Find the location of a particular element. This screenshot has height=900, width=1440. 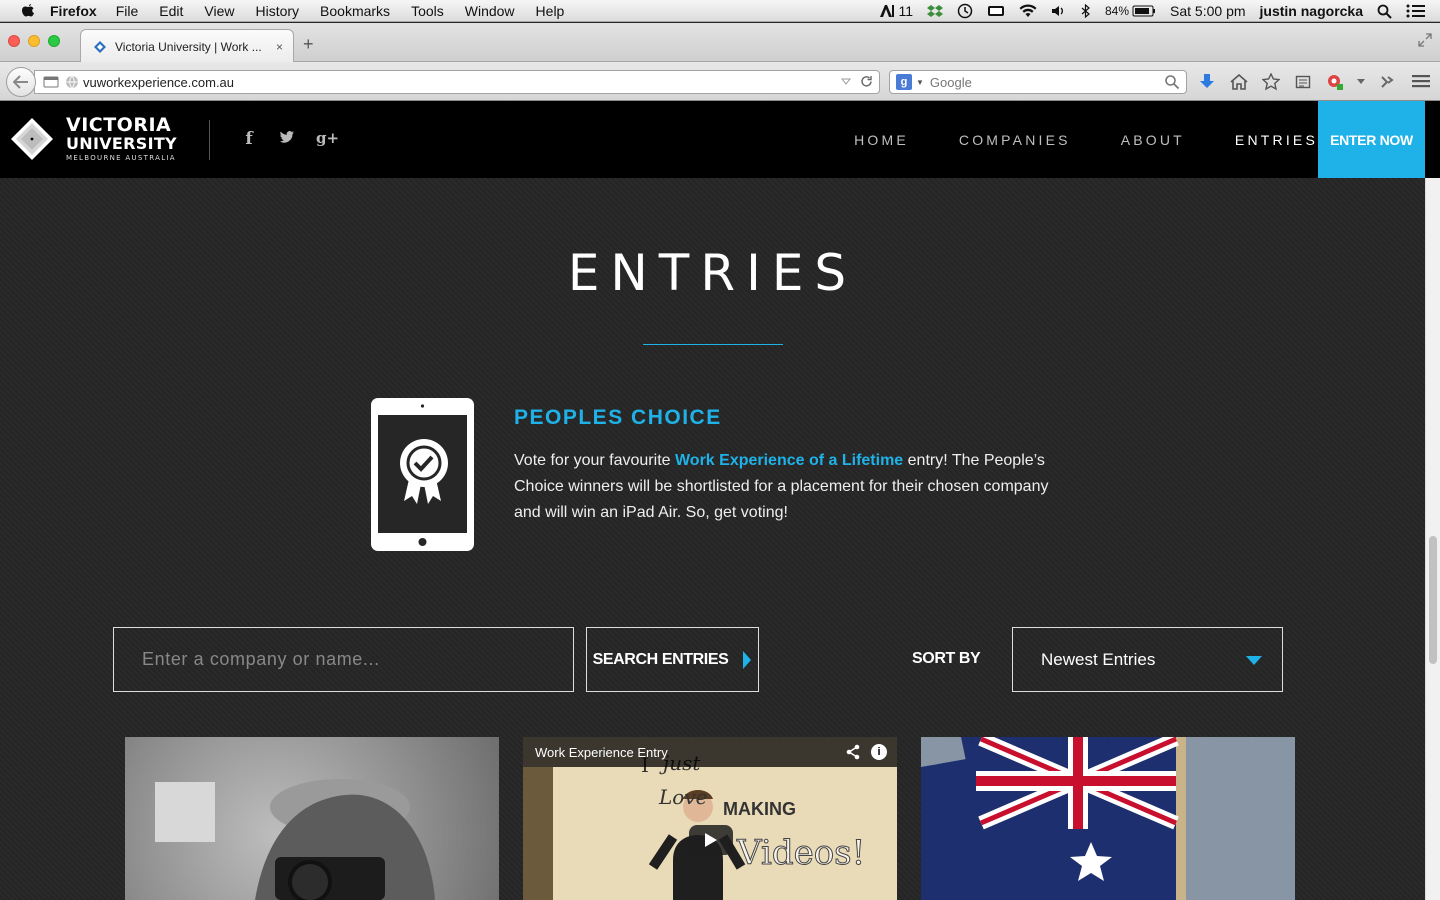

adobe-icon: 11 is located at coordinates (896, 11).